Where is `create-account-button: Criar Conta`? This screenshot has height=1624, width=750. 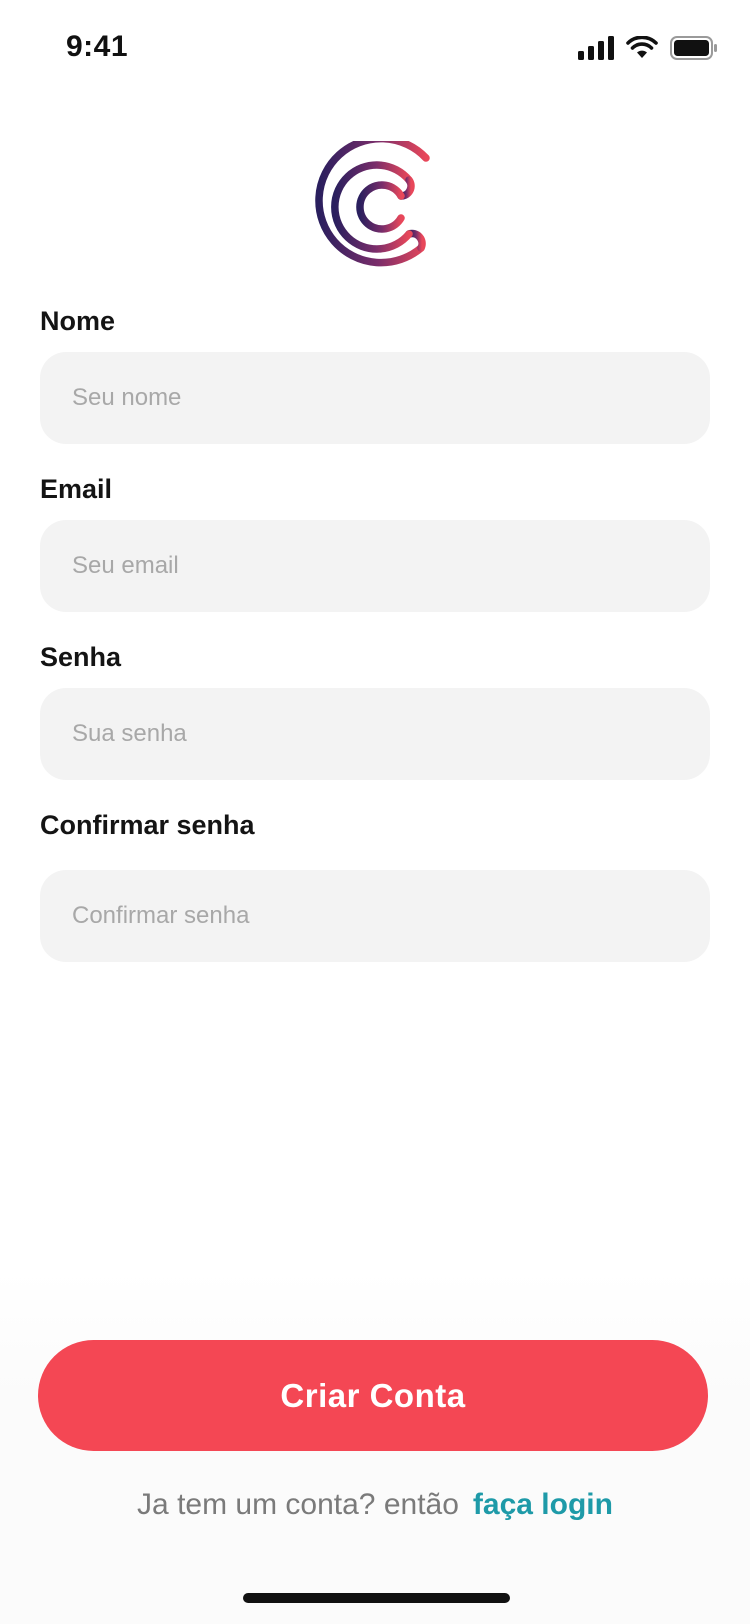
create-account-button: Criar Conta is located at coordinates (373, 1395).